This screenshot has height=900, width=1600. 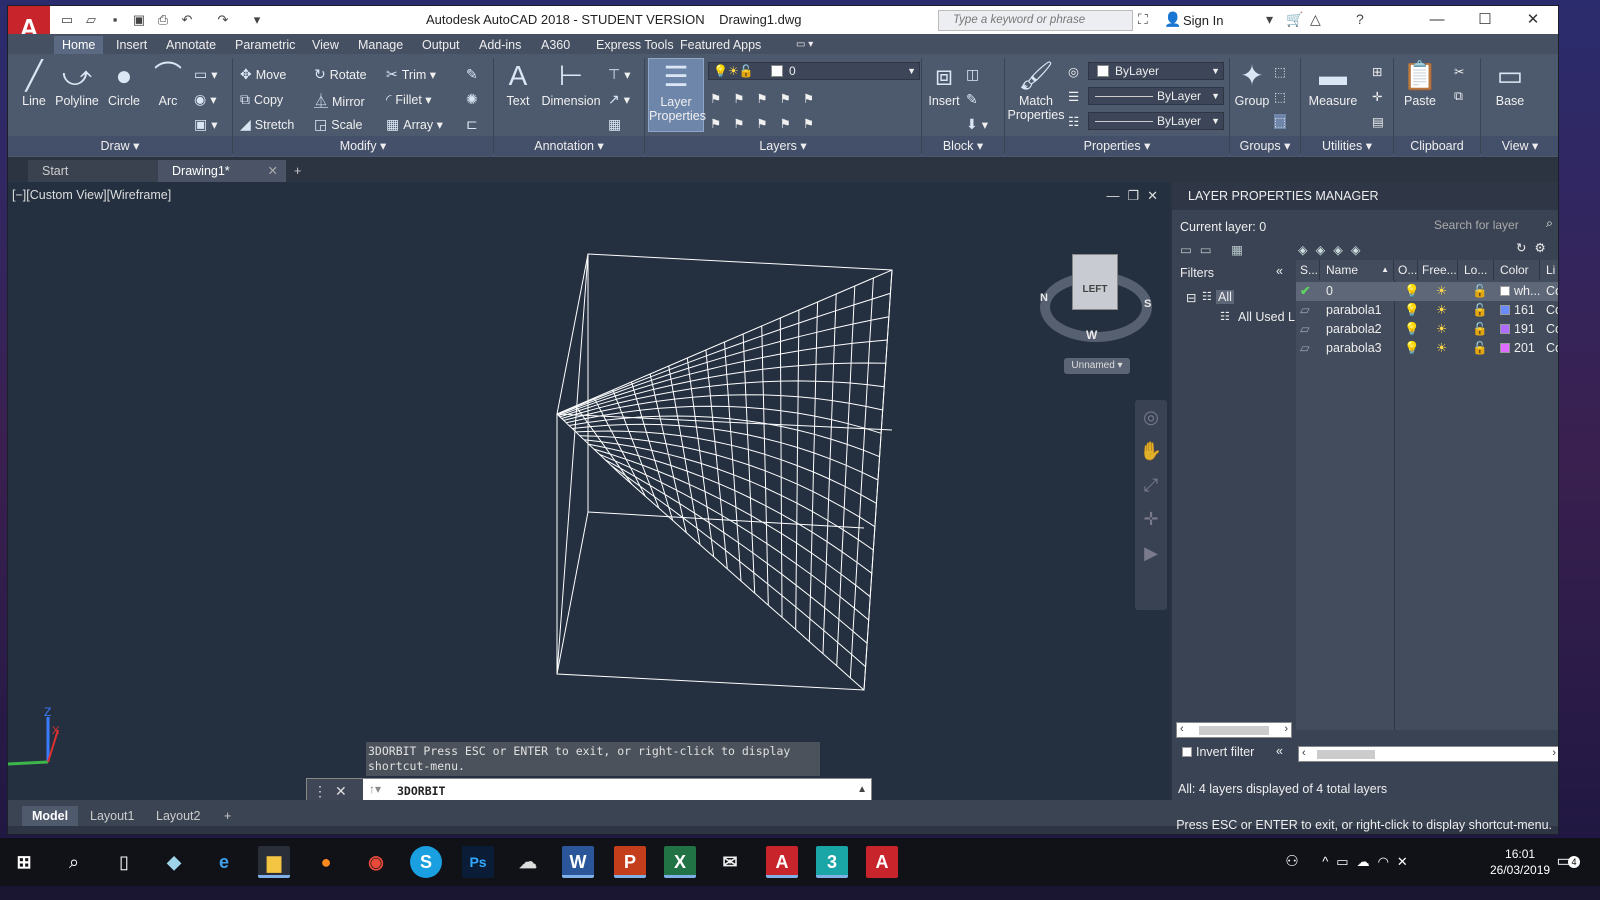 I want to click on model-tab: Model, so click(x=50, y=816).